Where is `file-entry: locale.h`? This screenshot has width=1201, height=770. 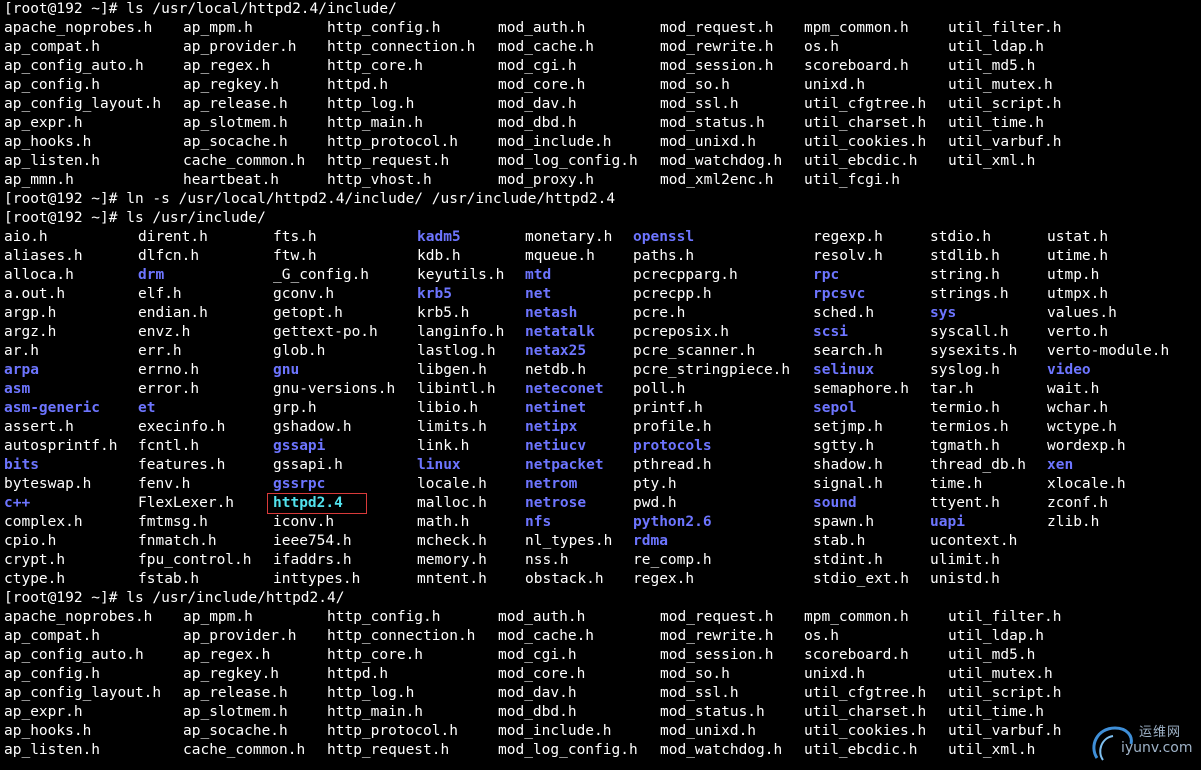
file-entry: locale.h is located at coordinates (452, 484).